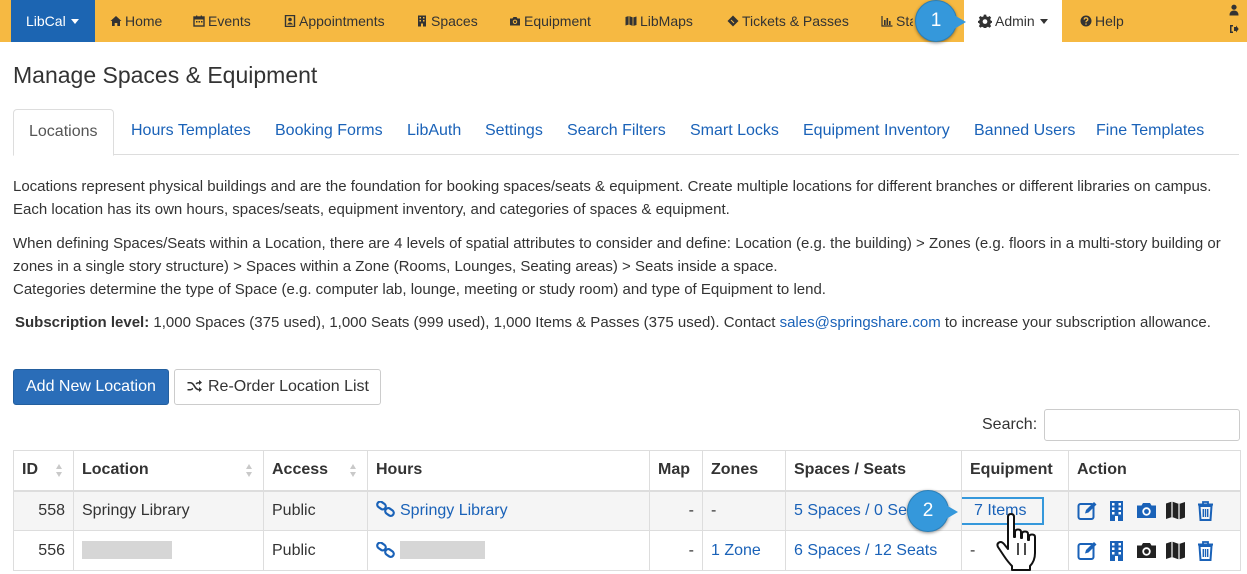 The width and height of the screenshot is (1247, 574). Describe the element at coordinates (168, 471) in the screenshot. I see `column-header-location: Location` at that location.